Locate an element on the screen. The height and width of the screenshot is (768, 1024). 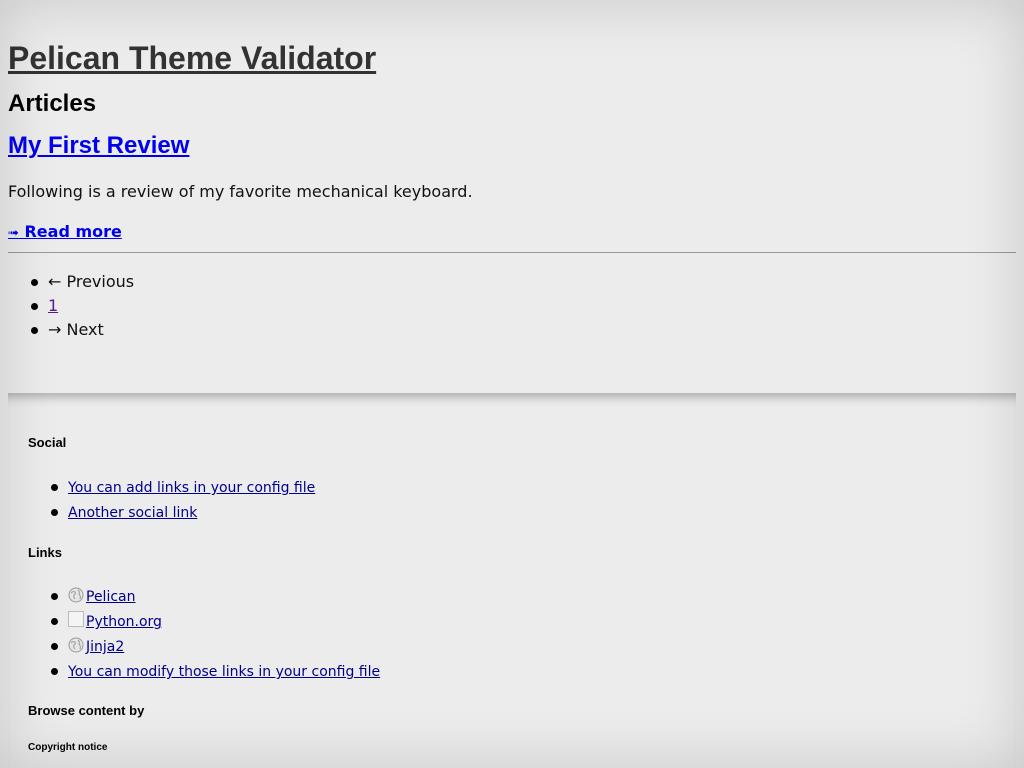
social-widget-title: Social is located at coordinates (47, 442).